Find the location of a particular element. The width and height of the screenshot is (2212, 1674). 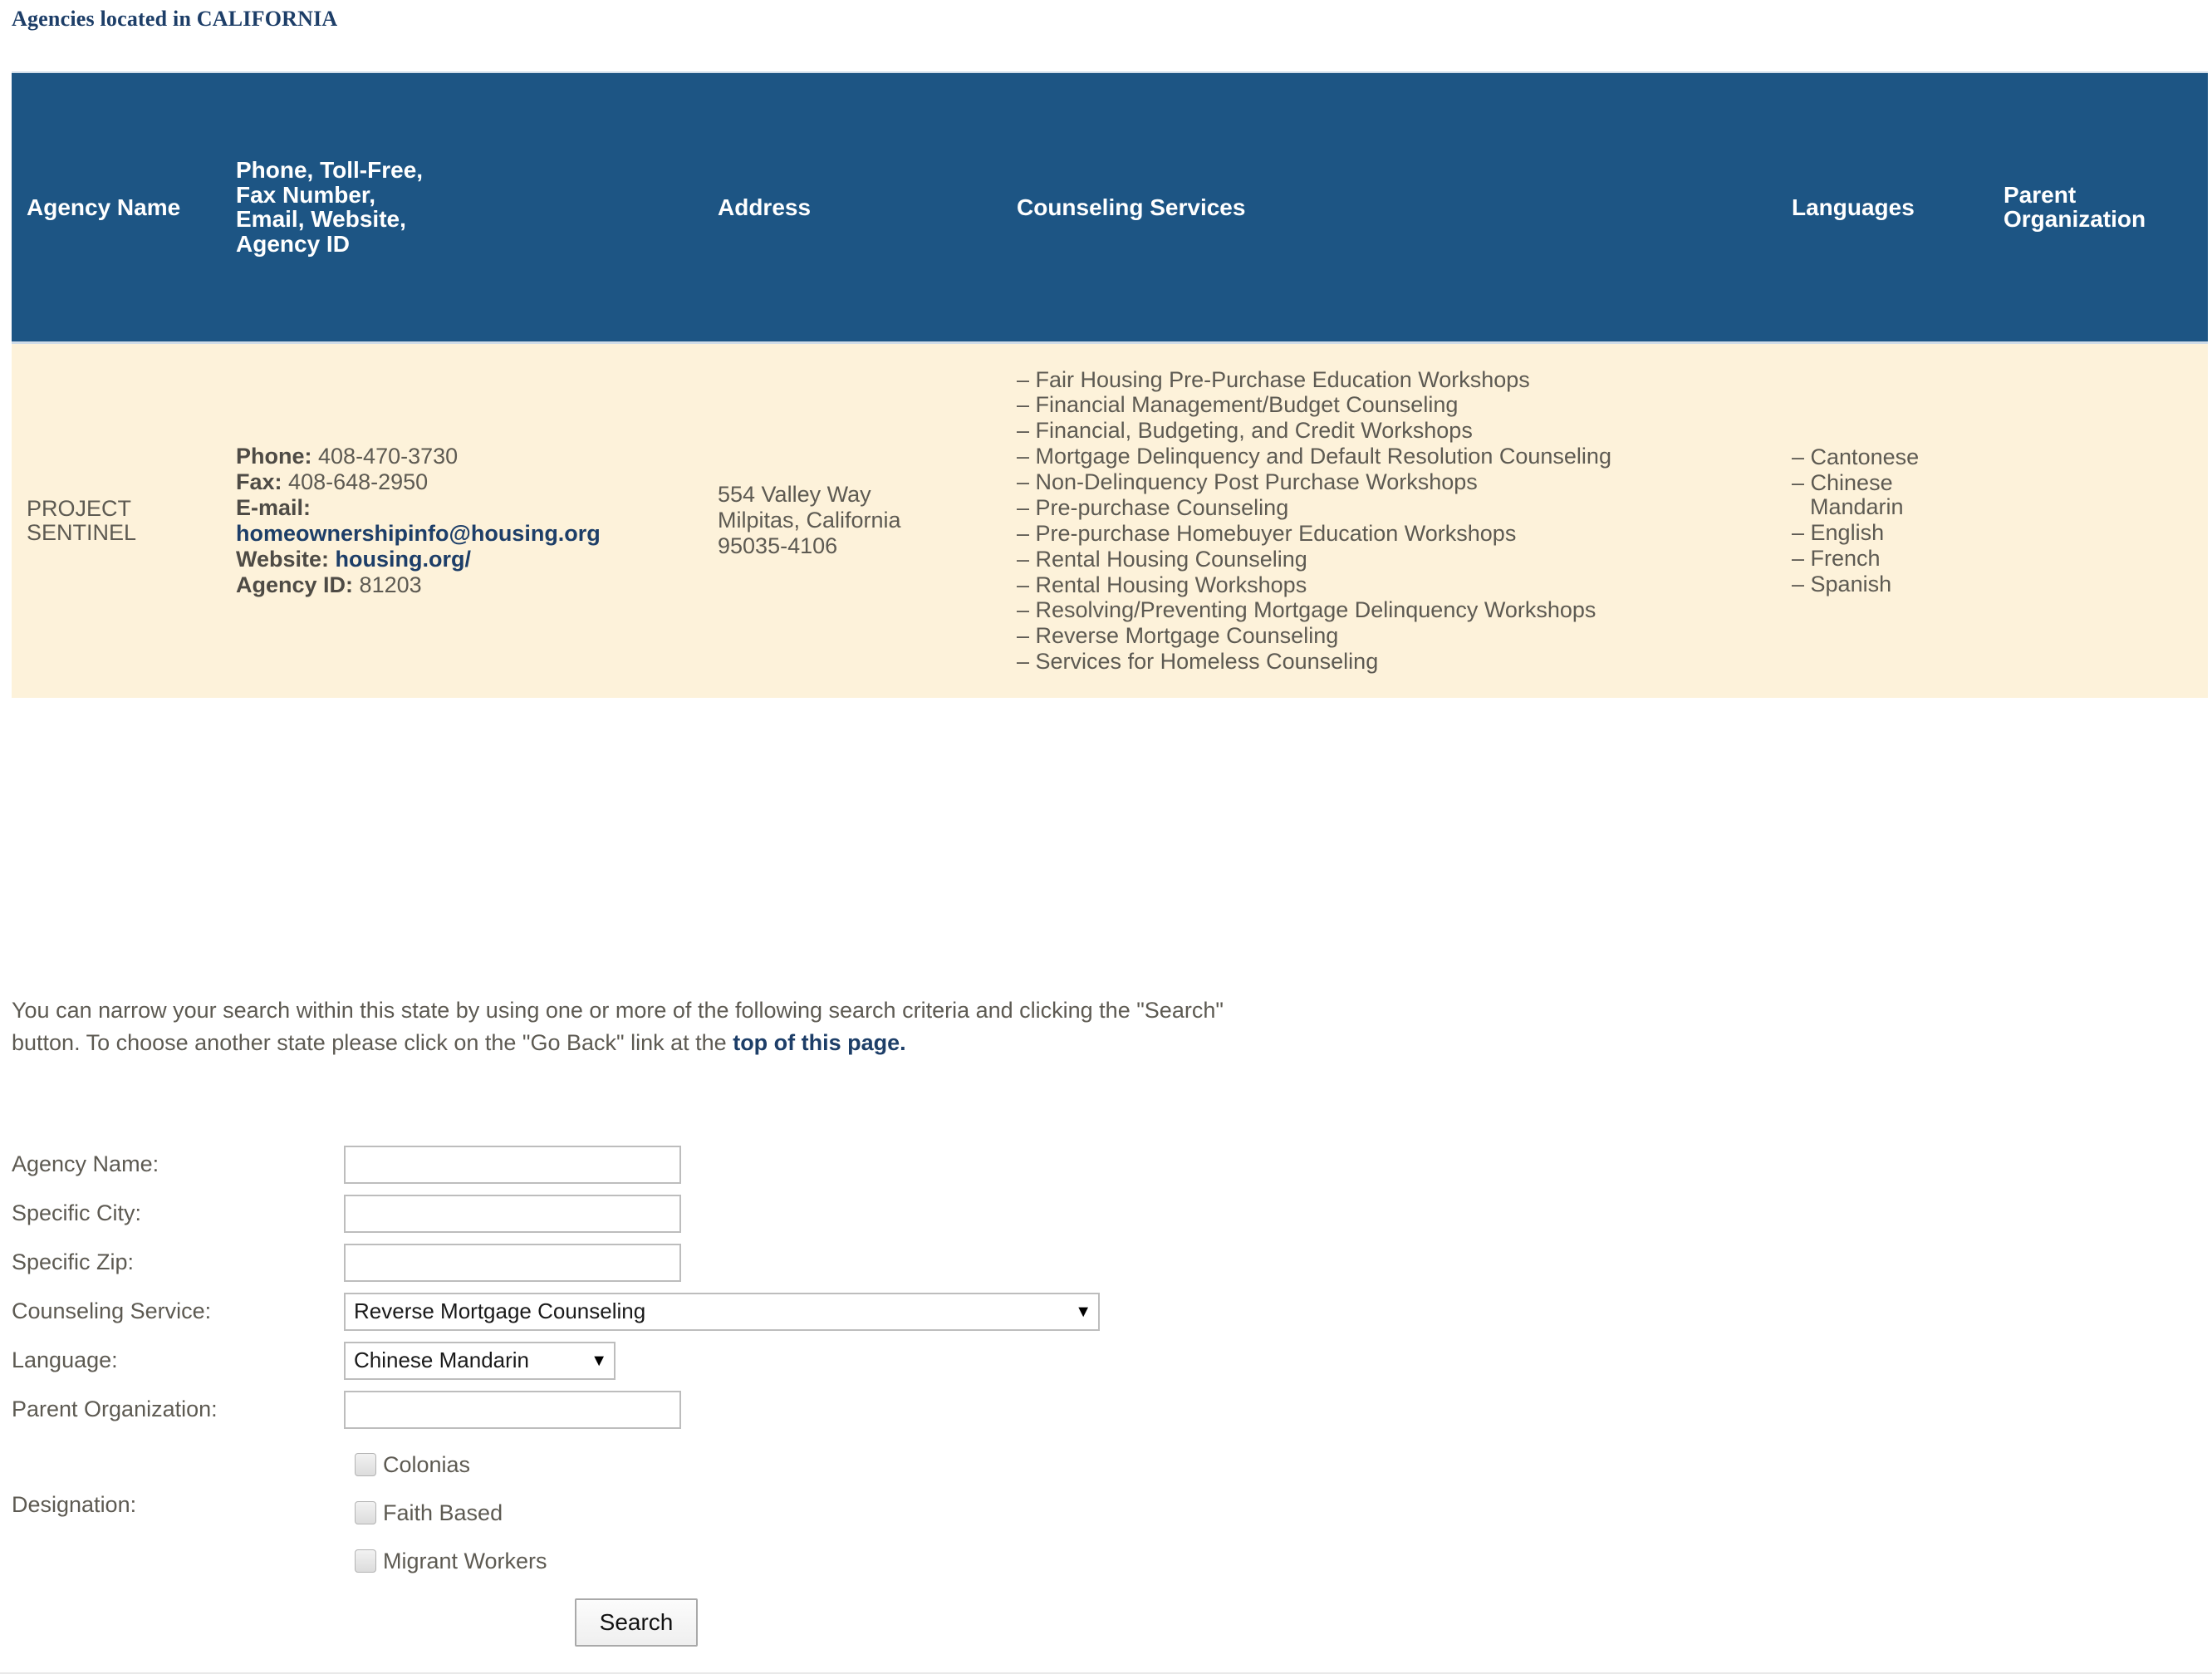

email-link: homeownershipinfo@housing.org is located at coordinates (418, 534).